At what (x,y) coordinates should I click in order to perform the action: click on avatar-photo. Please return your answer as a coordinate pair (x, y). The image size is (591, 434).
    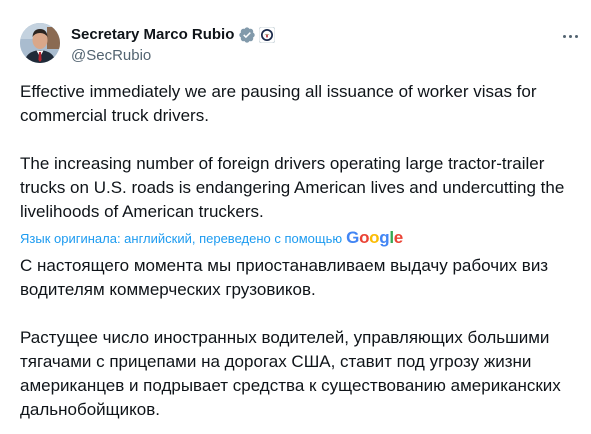
    Looking at the image, I should click on (40, 43).